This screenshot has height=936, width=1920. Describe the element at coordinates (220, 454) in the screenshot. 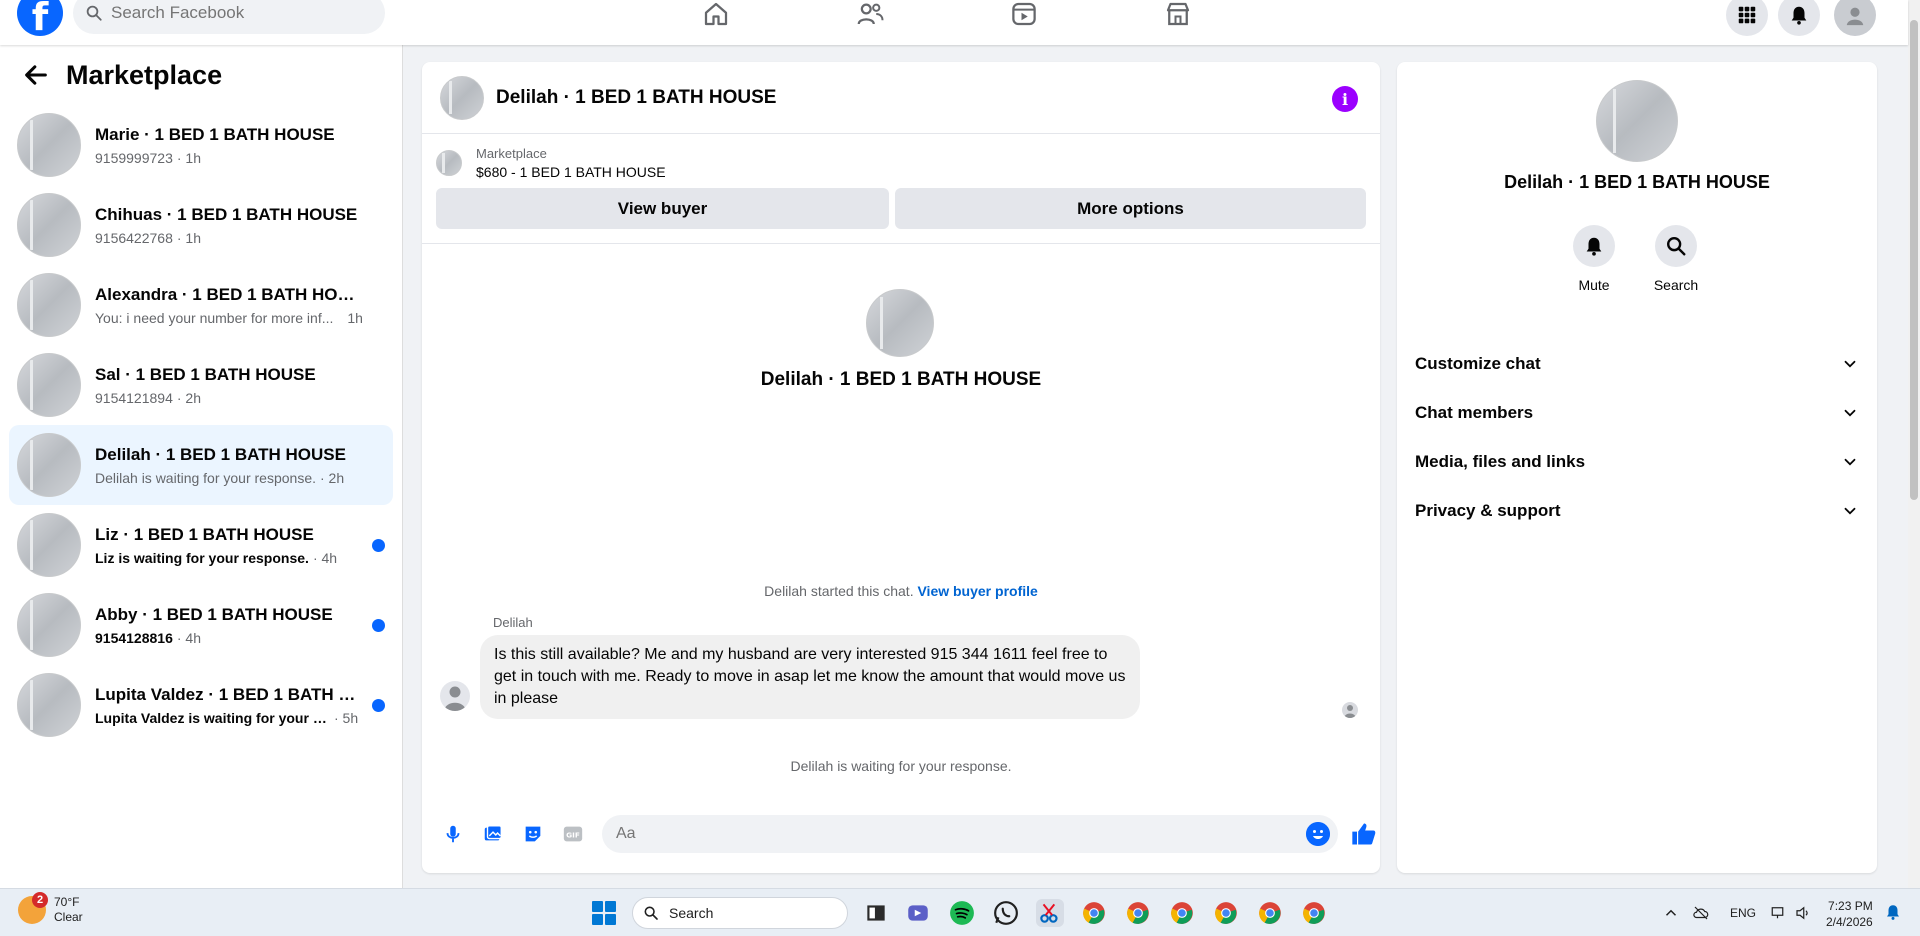

I see `conversation-name: Delilah · 1 BED 1 BATH HOUSE` at that location.